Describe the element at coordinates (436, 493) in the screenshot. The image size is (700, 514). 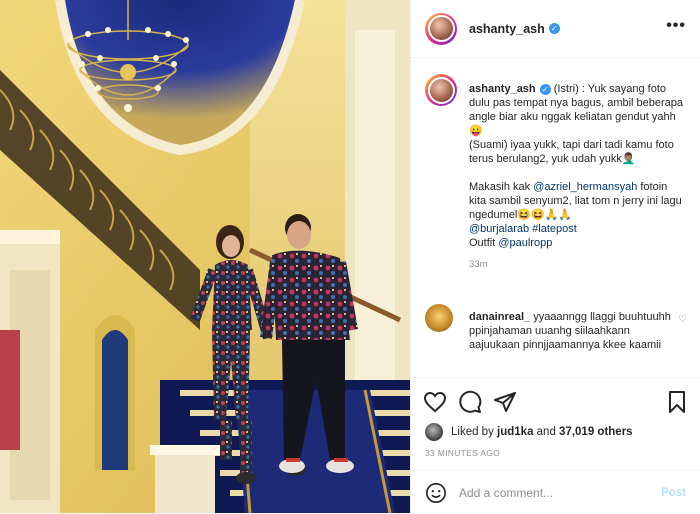
I see `emoji-icon` at that location.